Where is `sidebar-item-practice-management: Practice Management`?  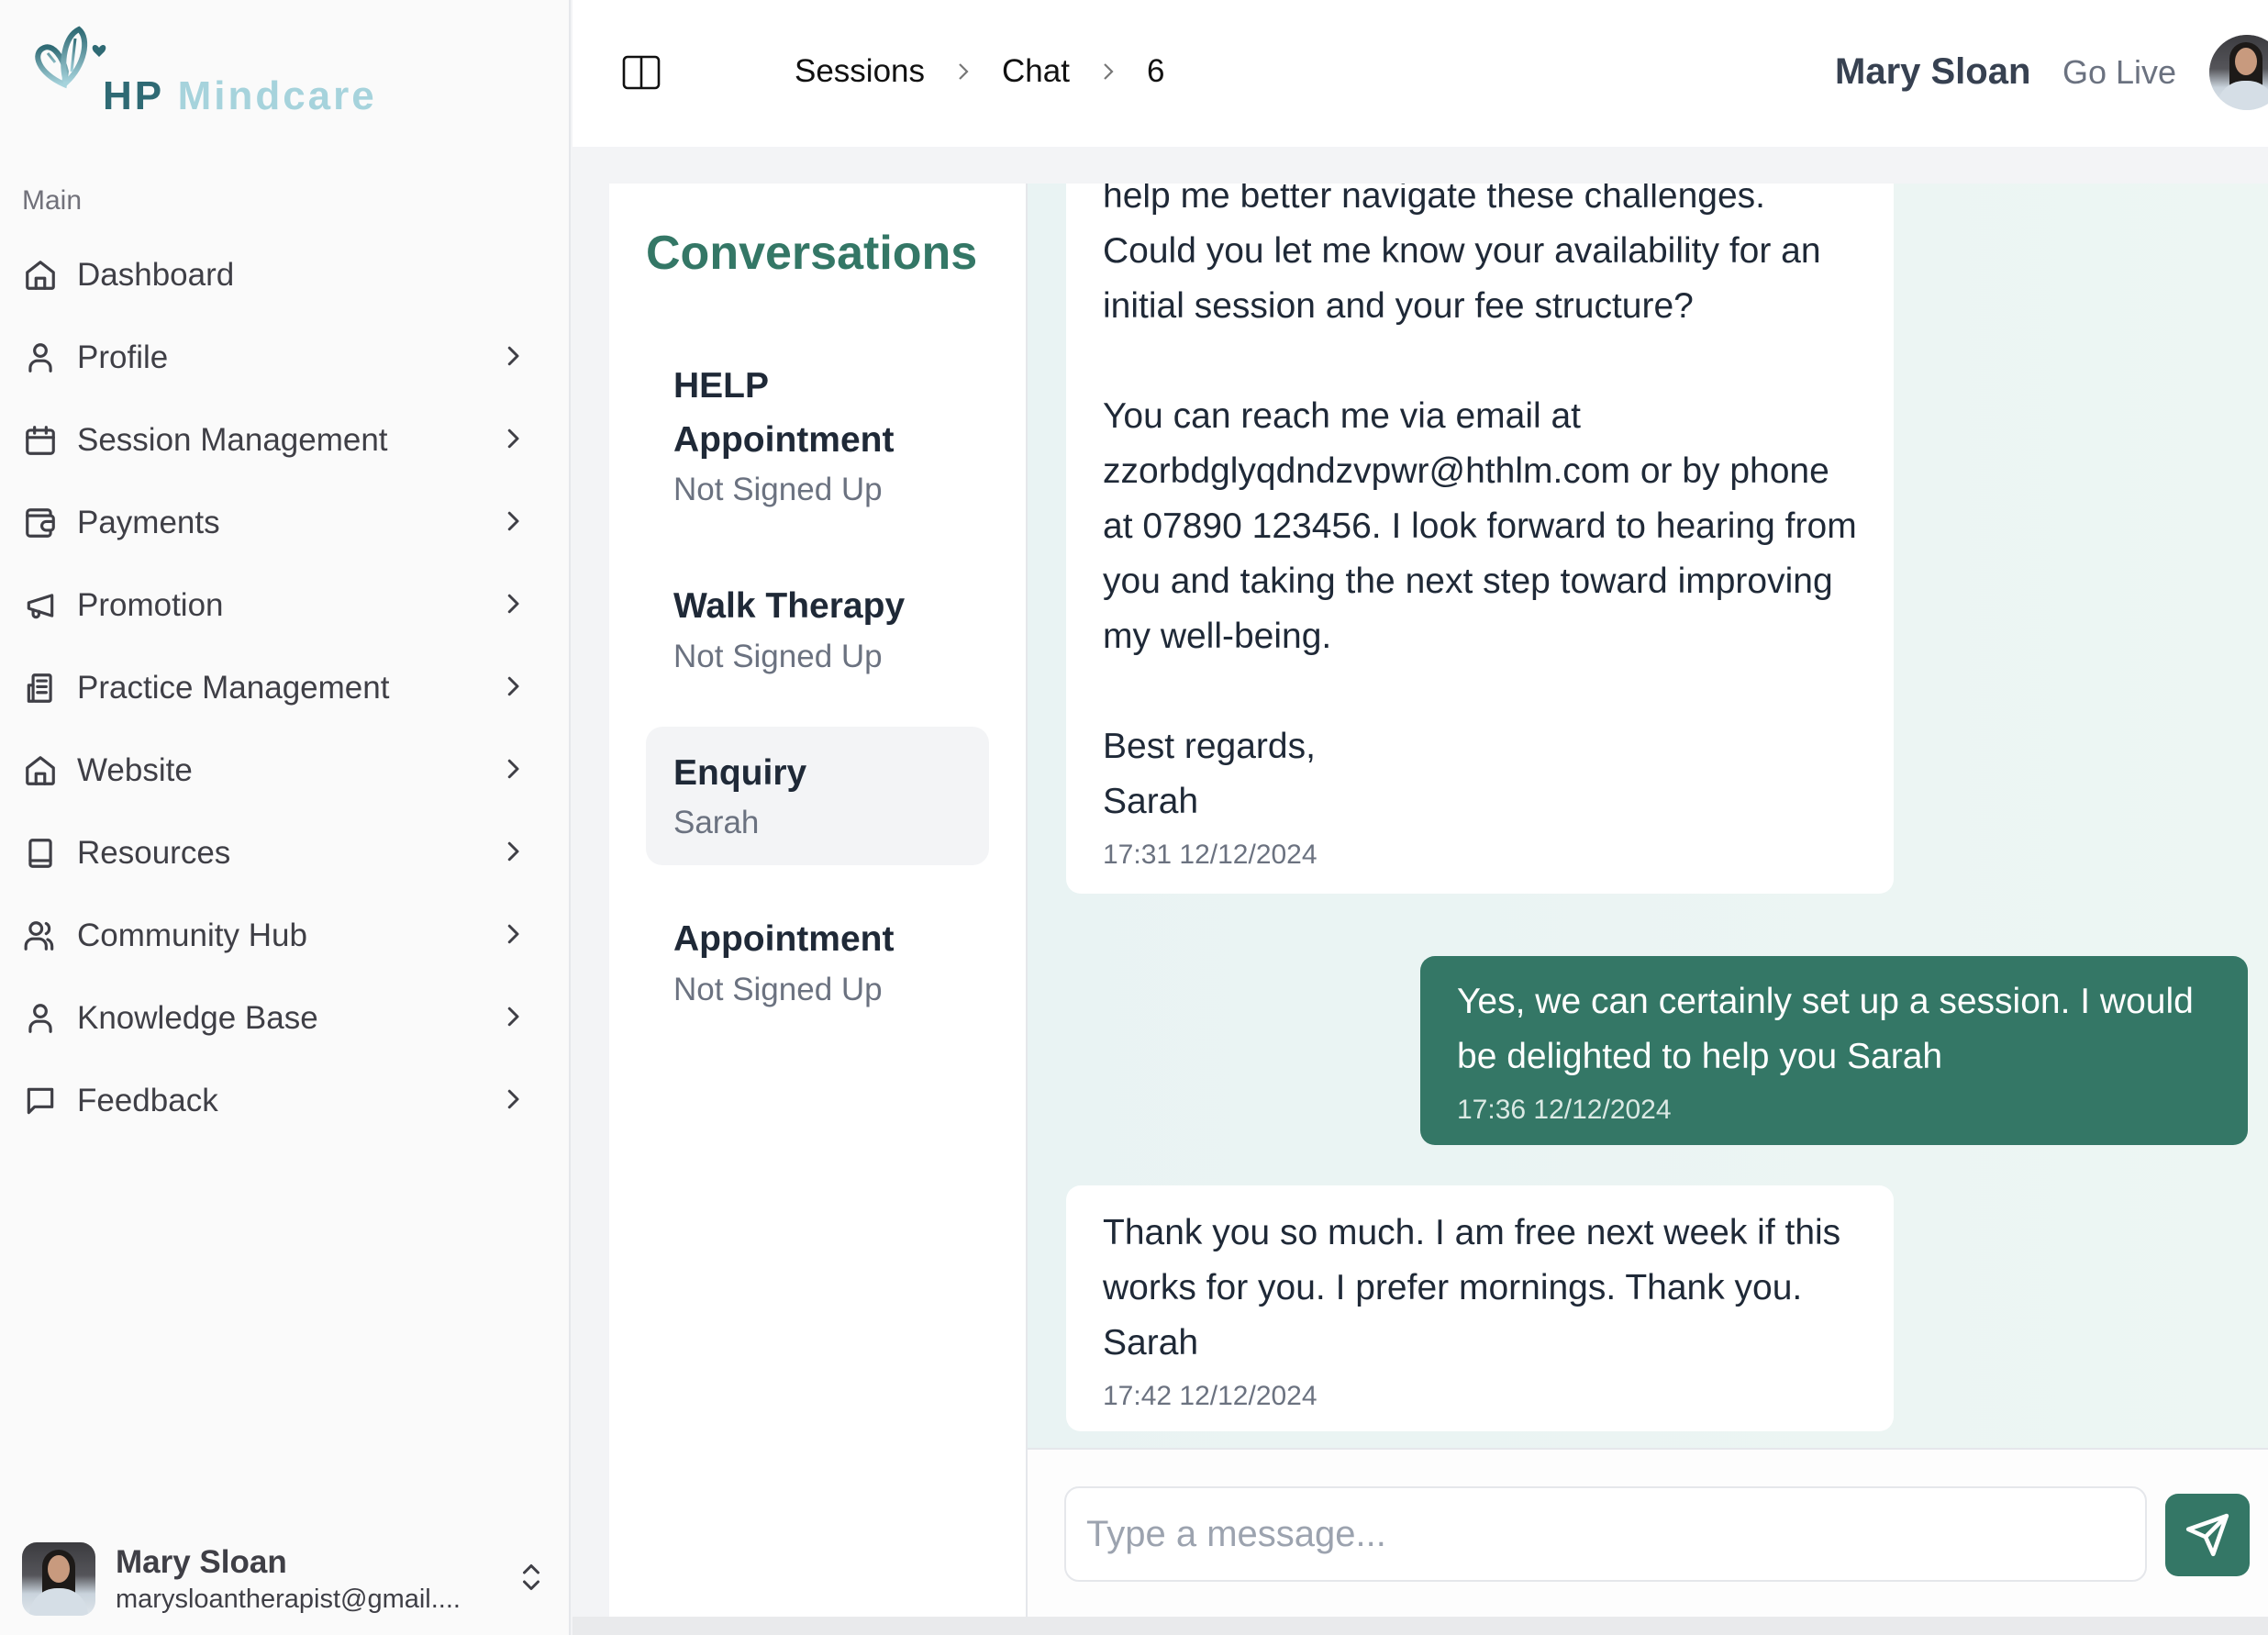
sidebar-item-practice-management: Practice Management is located at coordinates (285, 688).